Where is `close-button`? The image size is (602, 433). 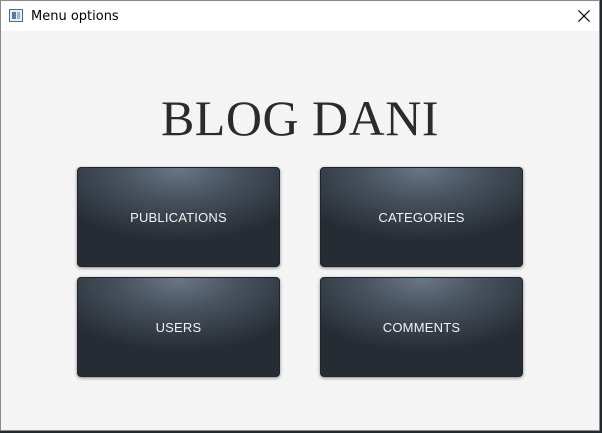
close-button is located at coordinates (584, 16).